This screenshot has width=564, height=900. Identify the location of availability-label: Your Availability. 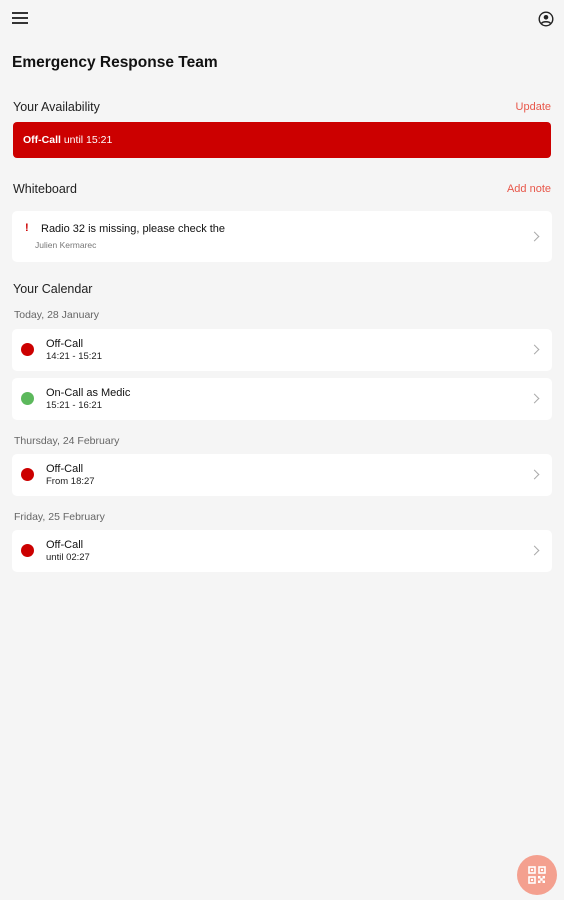
(56, 107).